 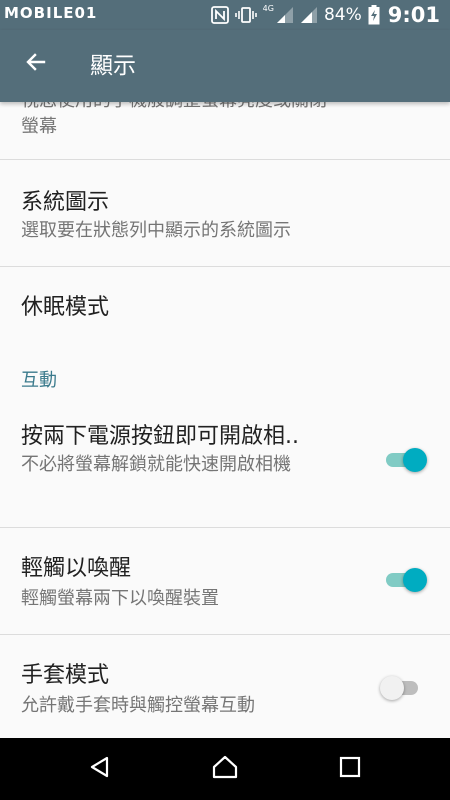 What do you see at coordinates (39, 380) in the screenshot?
I see `section-header-interaction: 互動` at bounding box center [39, 380].